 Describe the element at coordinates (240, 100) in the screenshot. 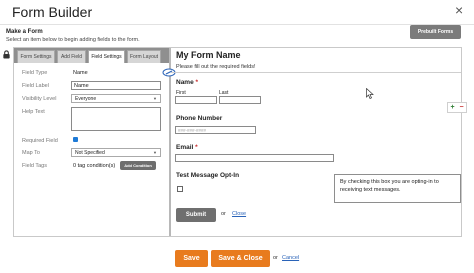

I see `last-name-input` at that location.